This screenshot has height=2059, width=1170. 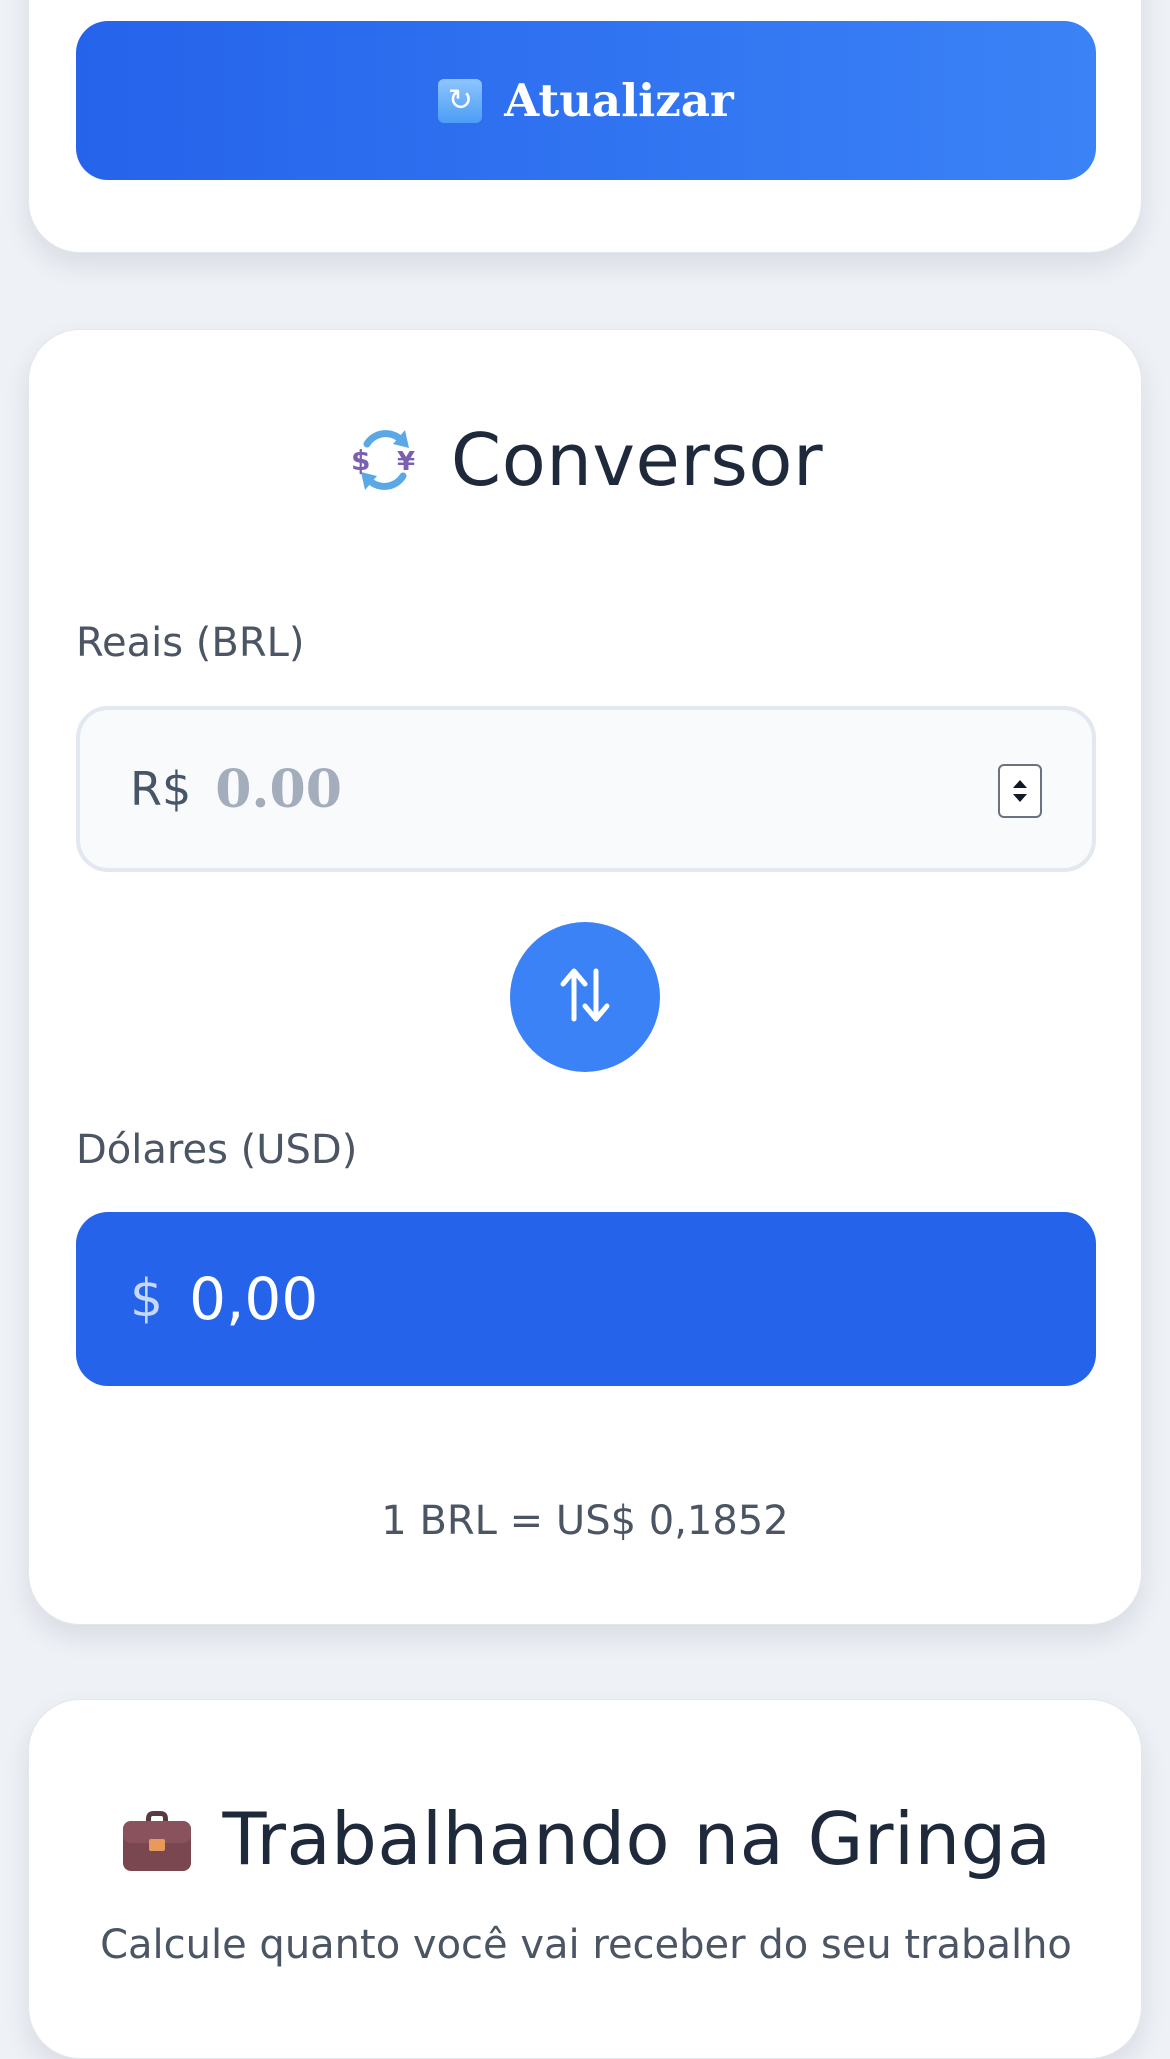 What do you see at coordinates (585, 1521) in the screenshot?
I see `exchange-rate: 1 BRL = US$ 0,1852` at bounding box center [585, 1521].